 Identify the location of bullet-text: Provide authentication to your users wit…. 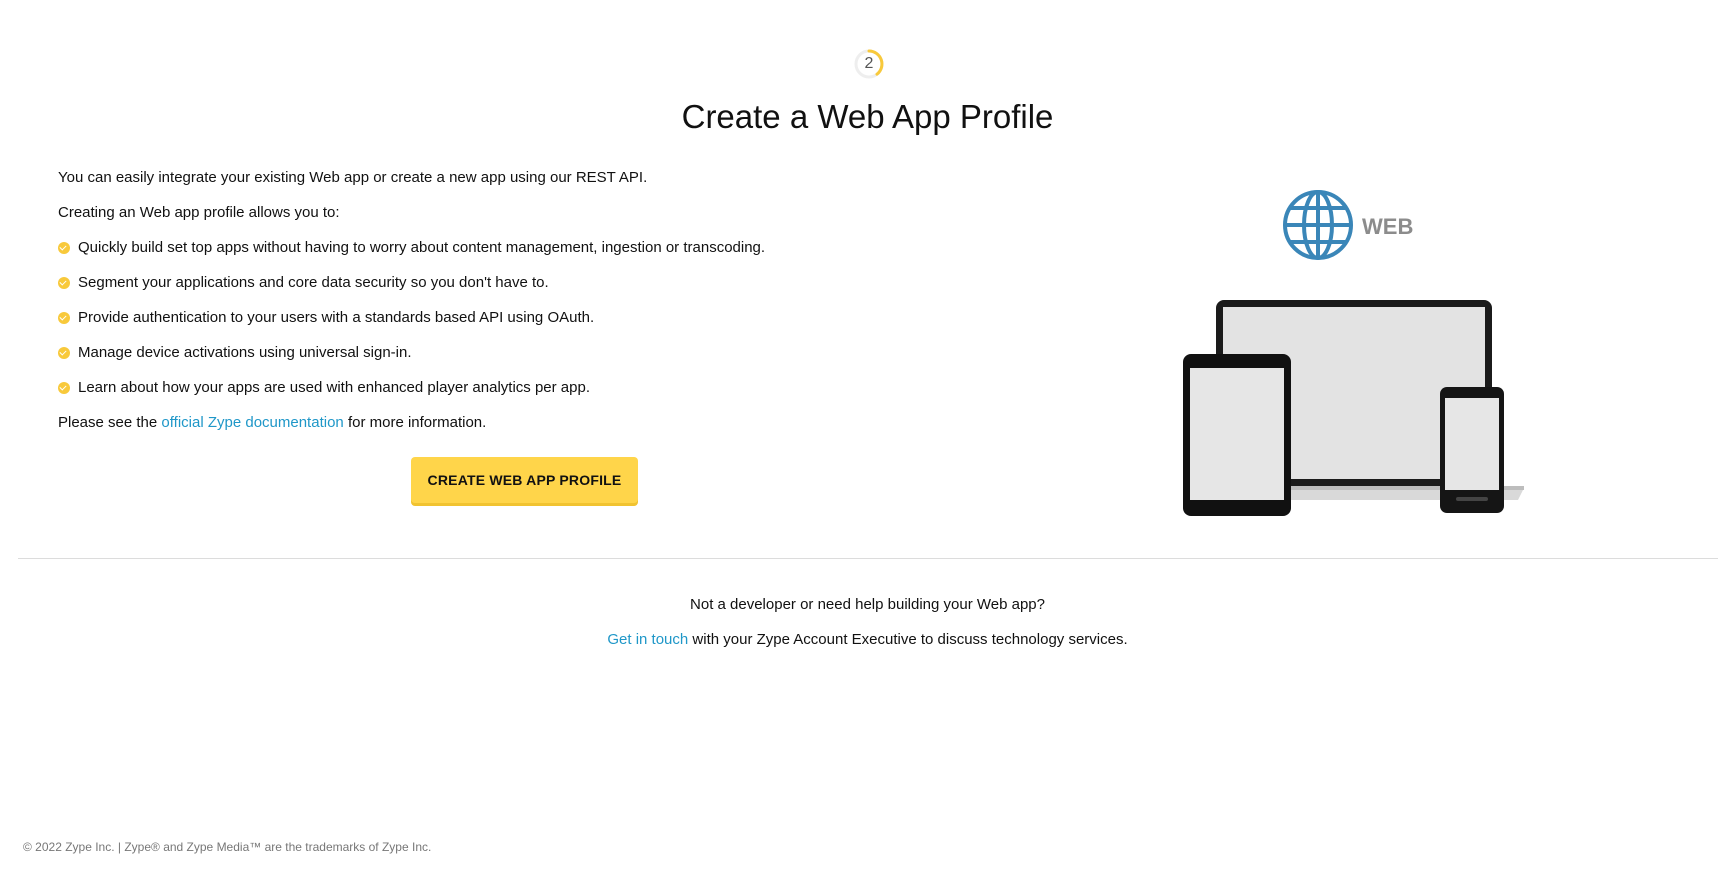
(336, 317).